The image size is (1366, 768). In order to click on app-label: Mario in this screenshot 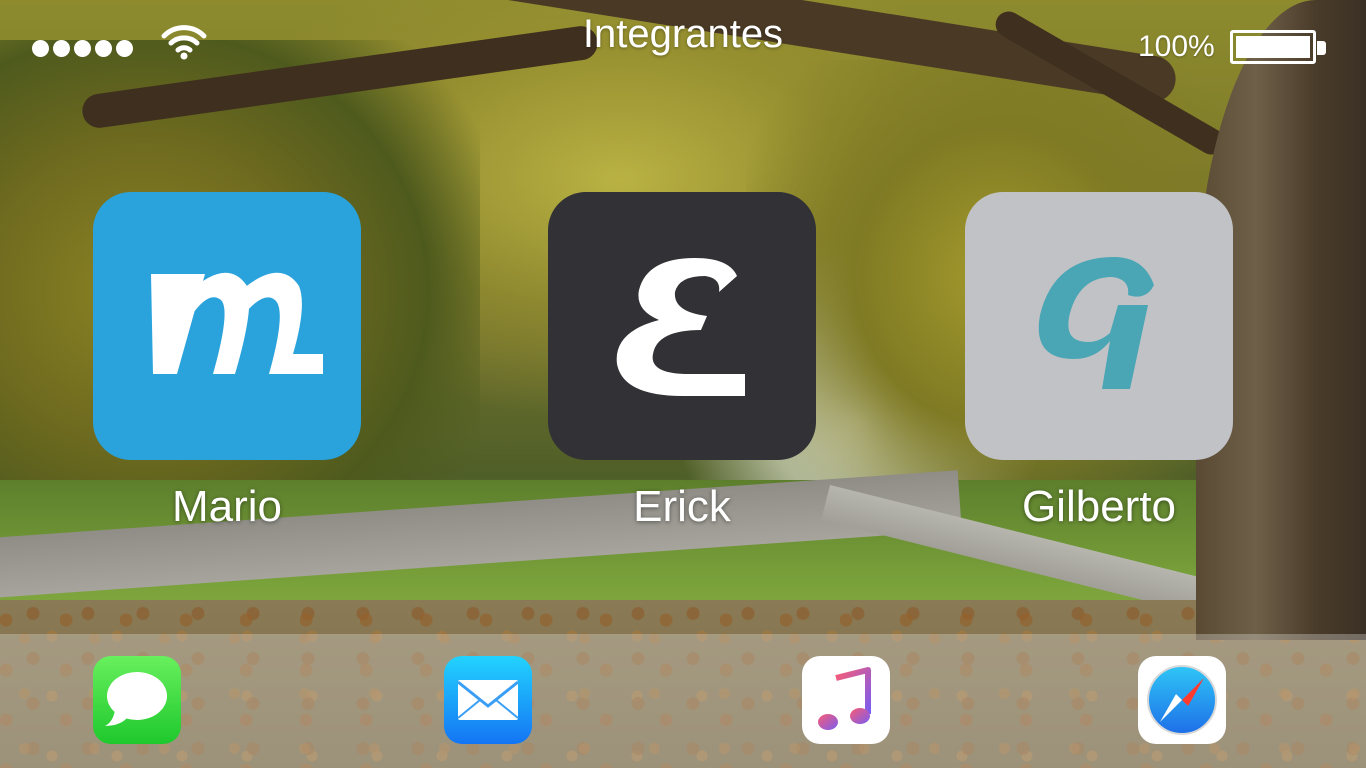, I will do `click(227, 506)`.